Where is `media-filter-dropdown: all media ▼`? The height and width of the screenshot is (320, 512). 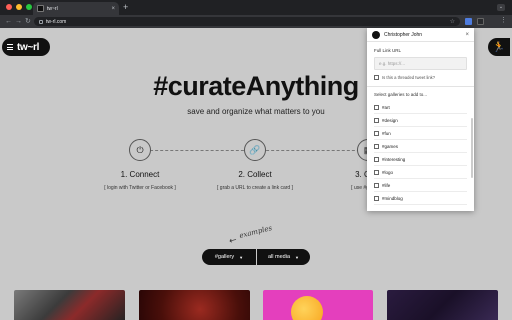
media-filter-dropdown: all media ▼ is located at coordinates (283, 257).